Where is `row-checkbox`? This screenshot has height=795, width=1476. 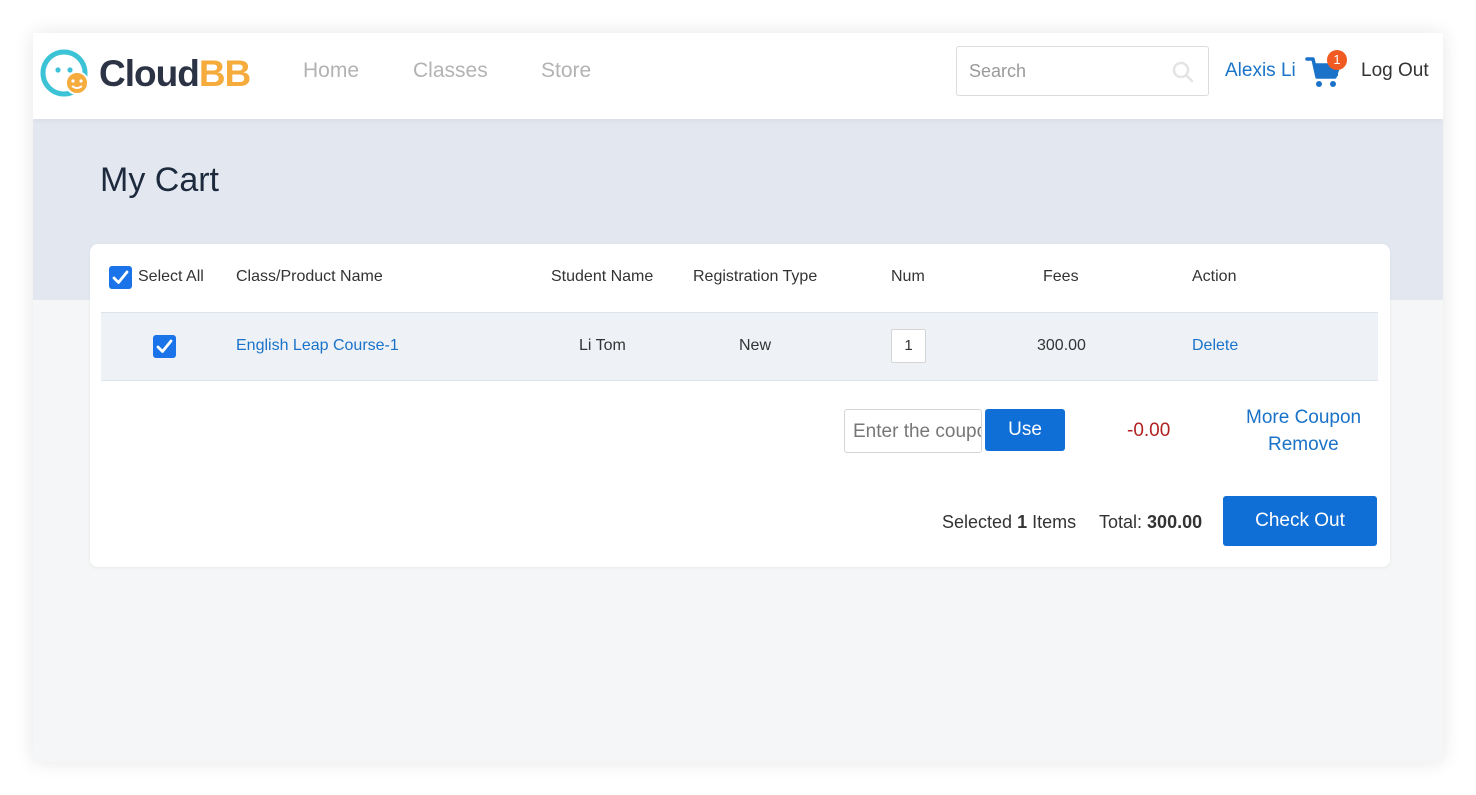 row-checkbox is located at coordinates (164, 346).